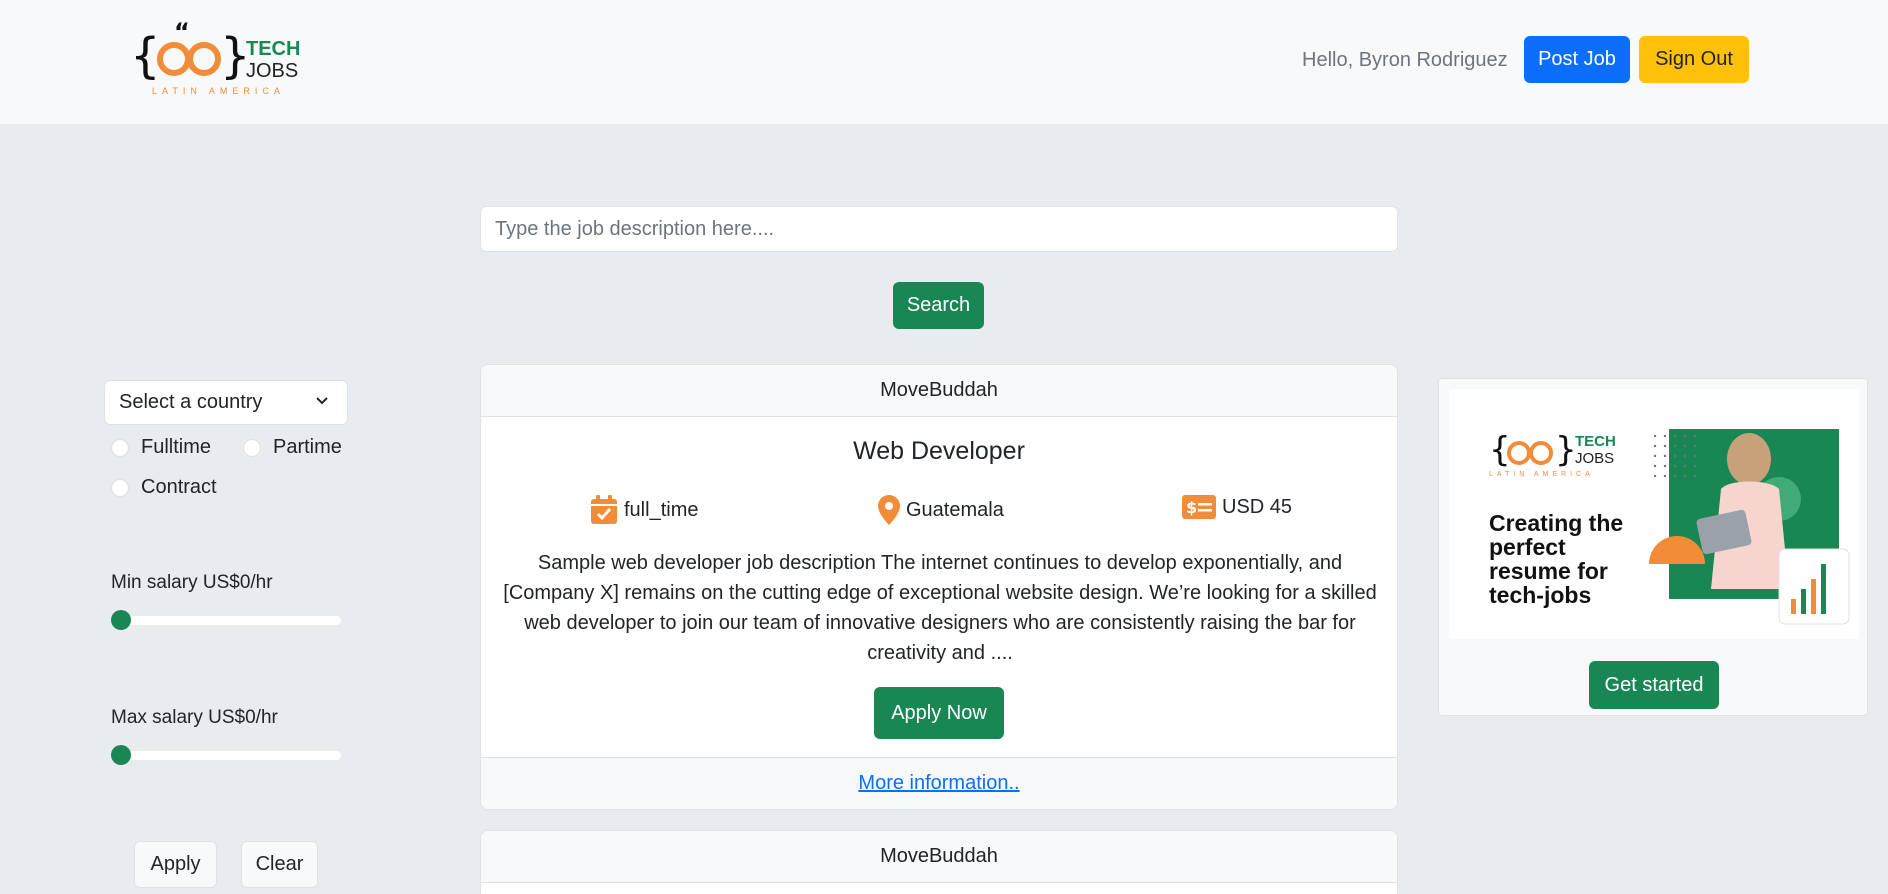 The width and height of the screenshot is (1888, 894). I want to click on job-location-text: Guatemala, so click(955, 509).